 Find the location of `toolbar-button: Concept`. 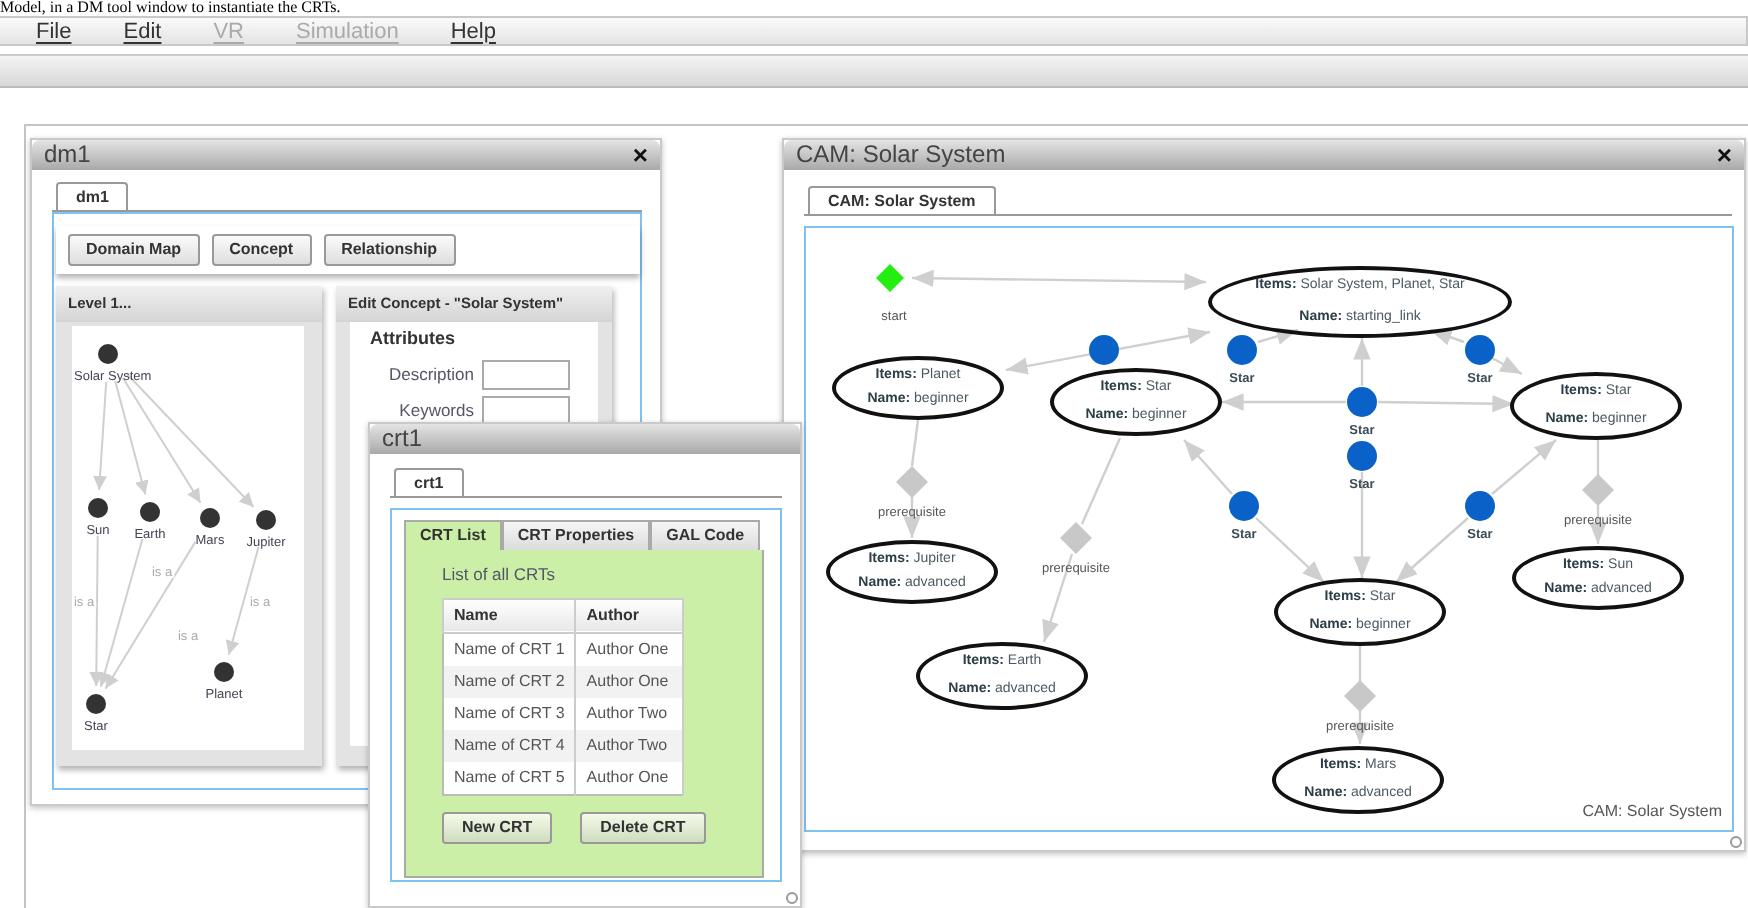

toolbar-button: Concept is located at coordinates (261, 250).